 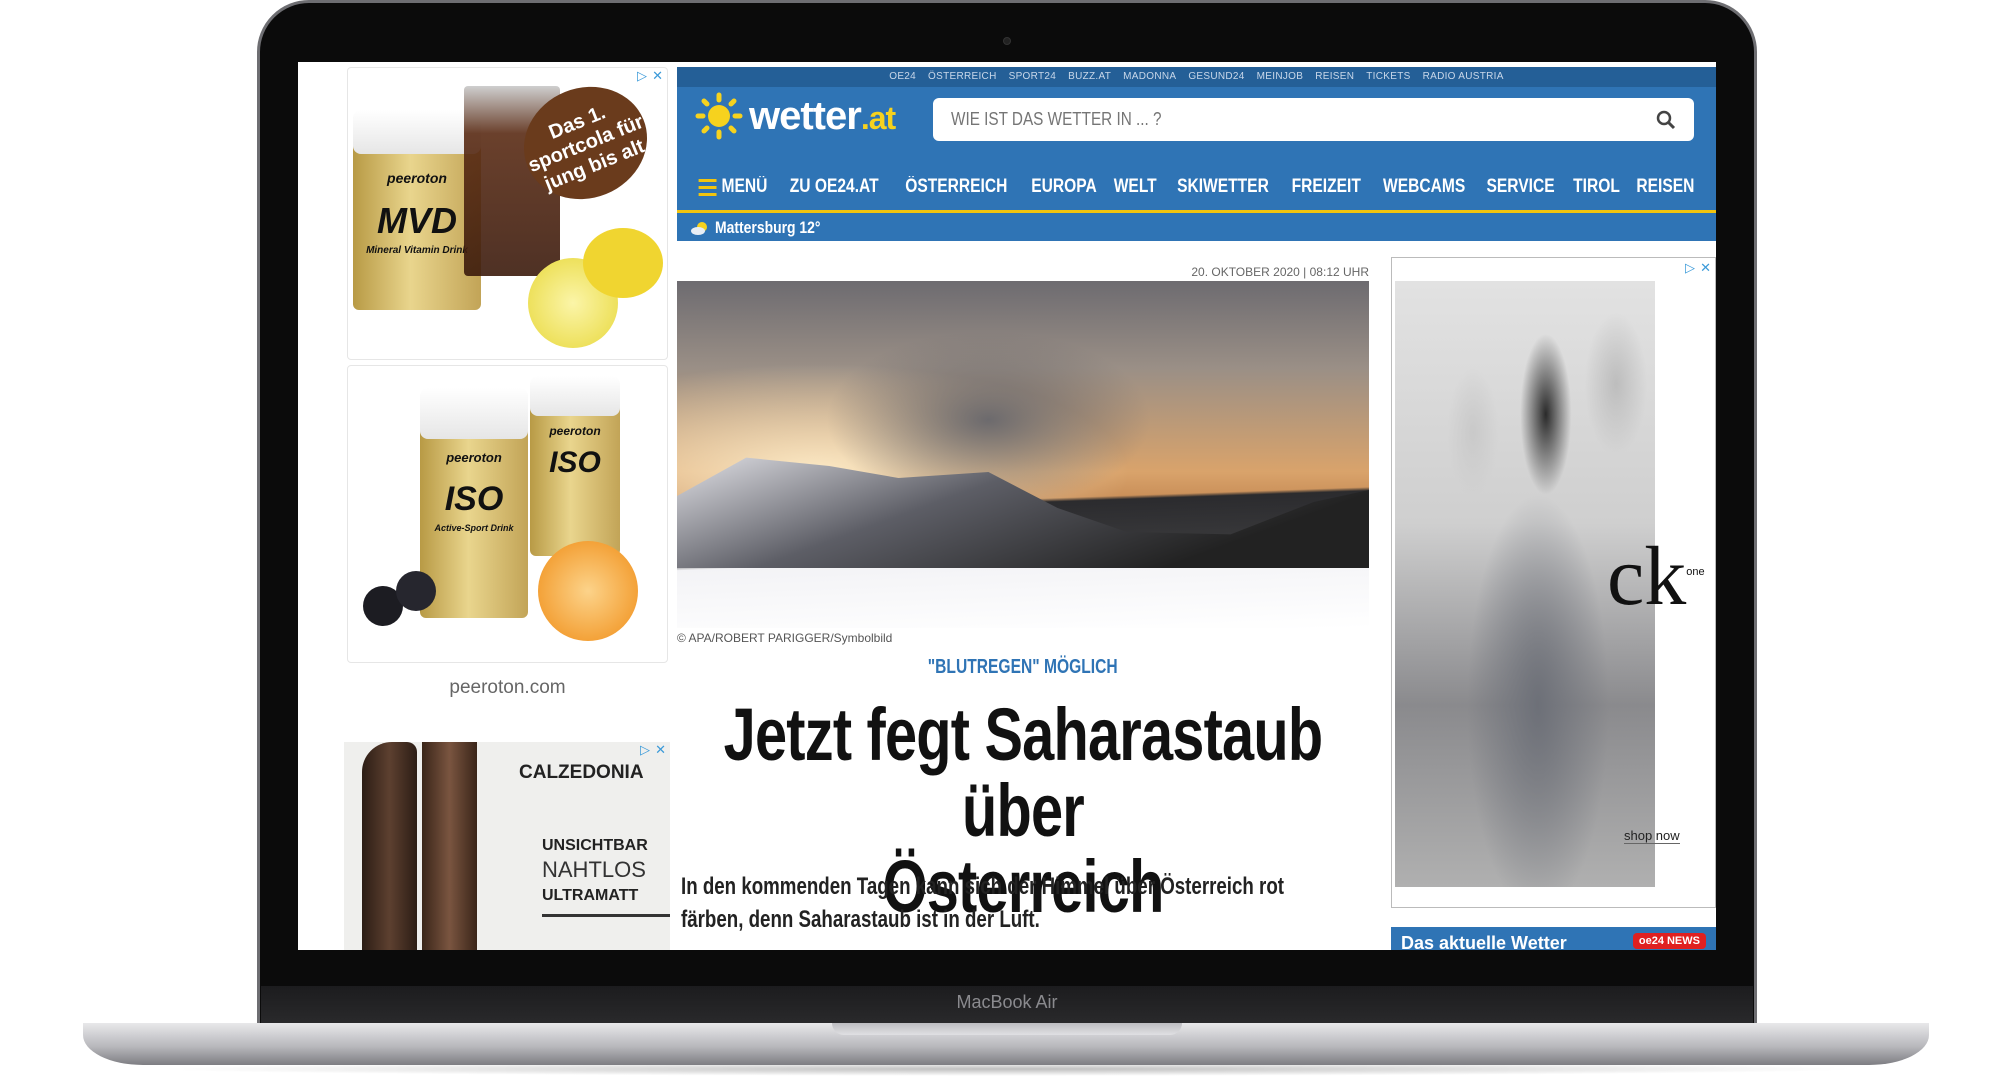 I want to click on network-link: RADIO AUSTRIA, so click(x=1463, y=76).